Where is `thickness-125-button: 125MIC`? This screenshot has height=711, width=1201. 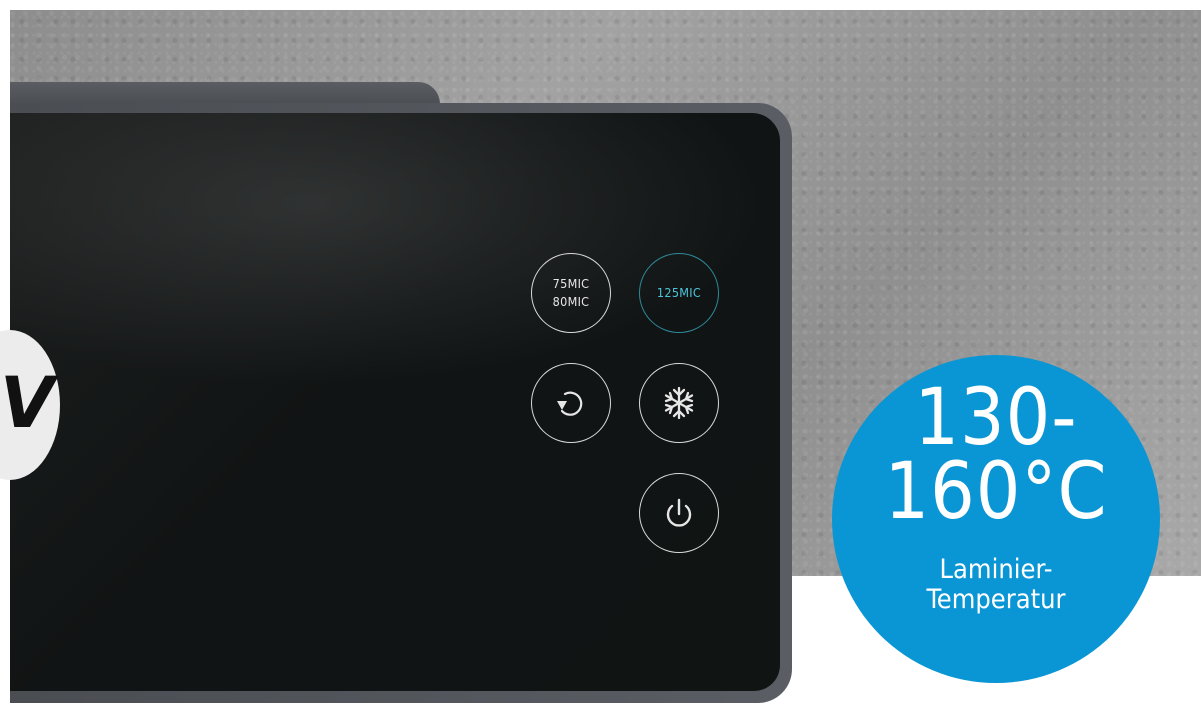 thickness-125-button: 125MIC is located at coordinates (679, 293).